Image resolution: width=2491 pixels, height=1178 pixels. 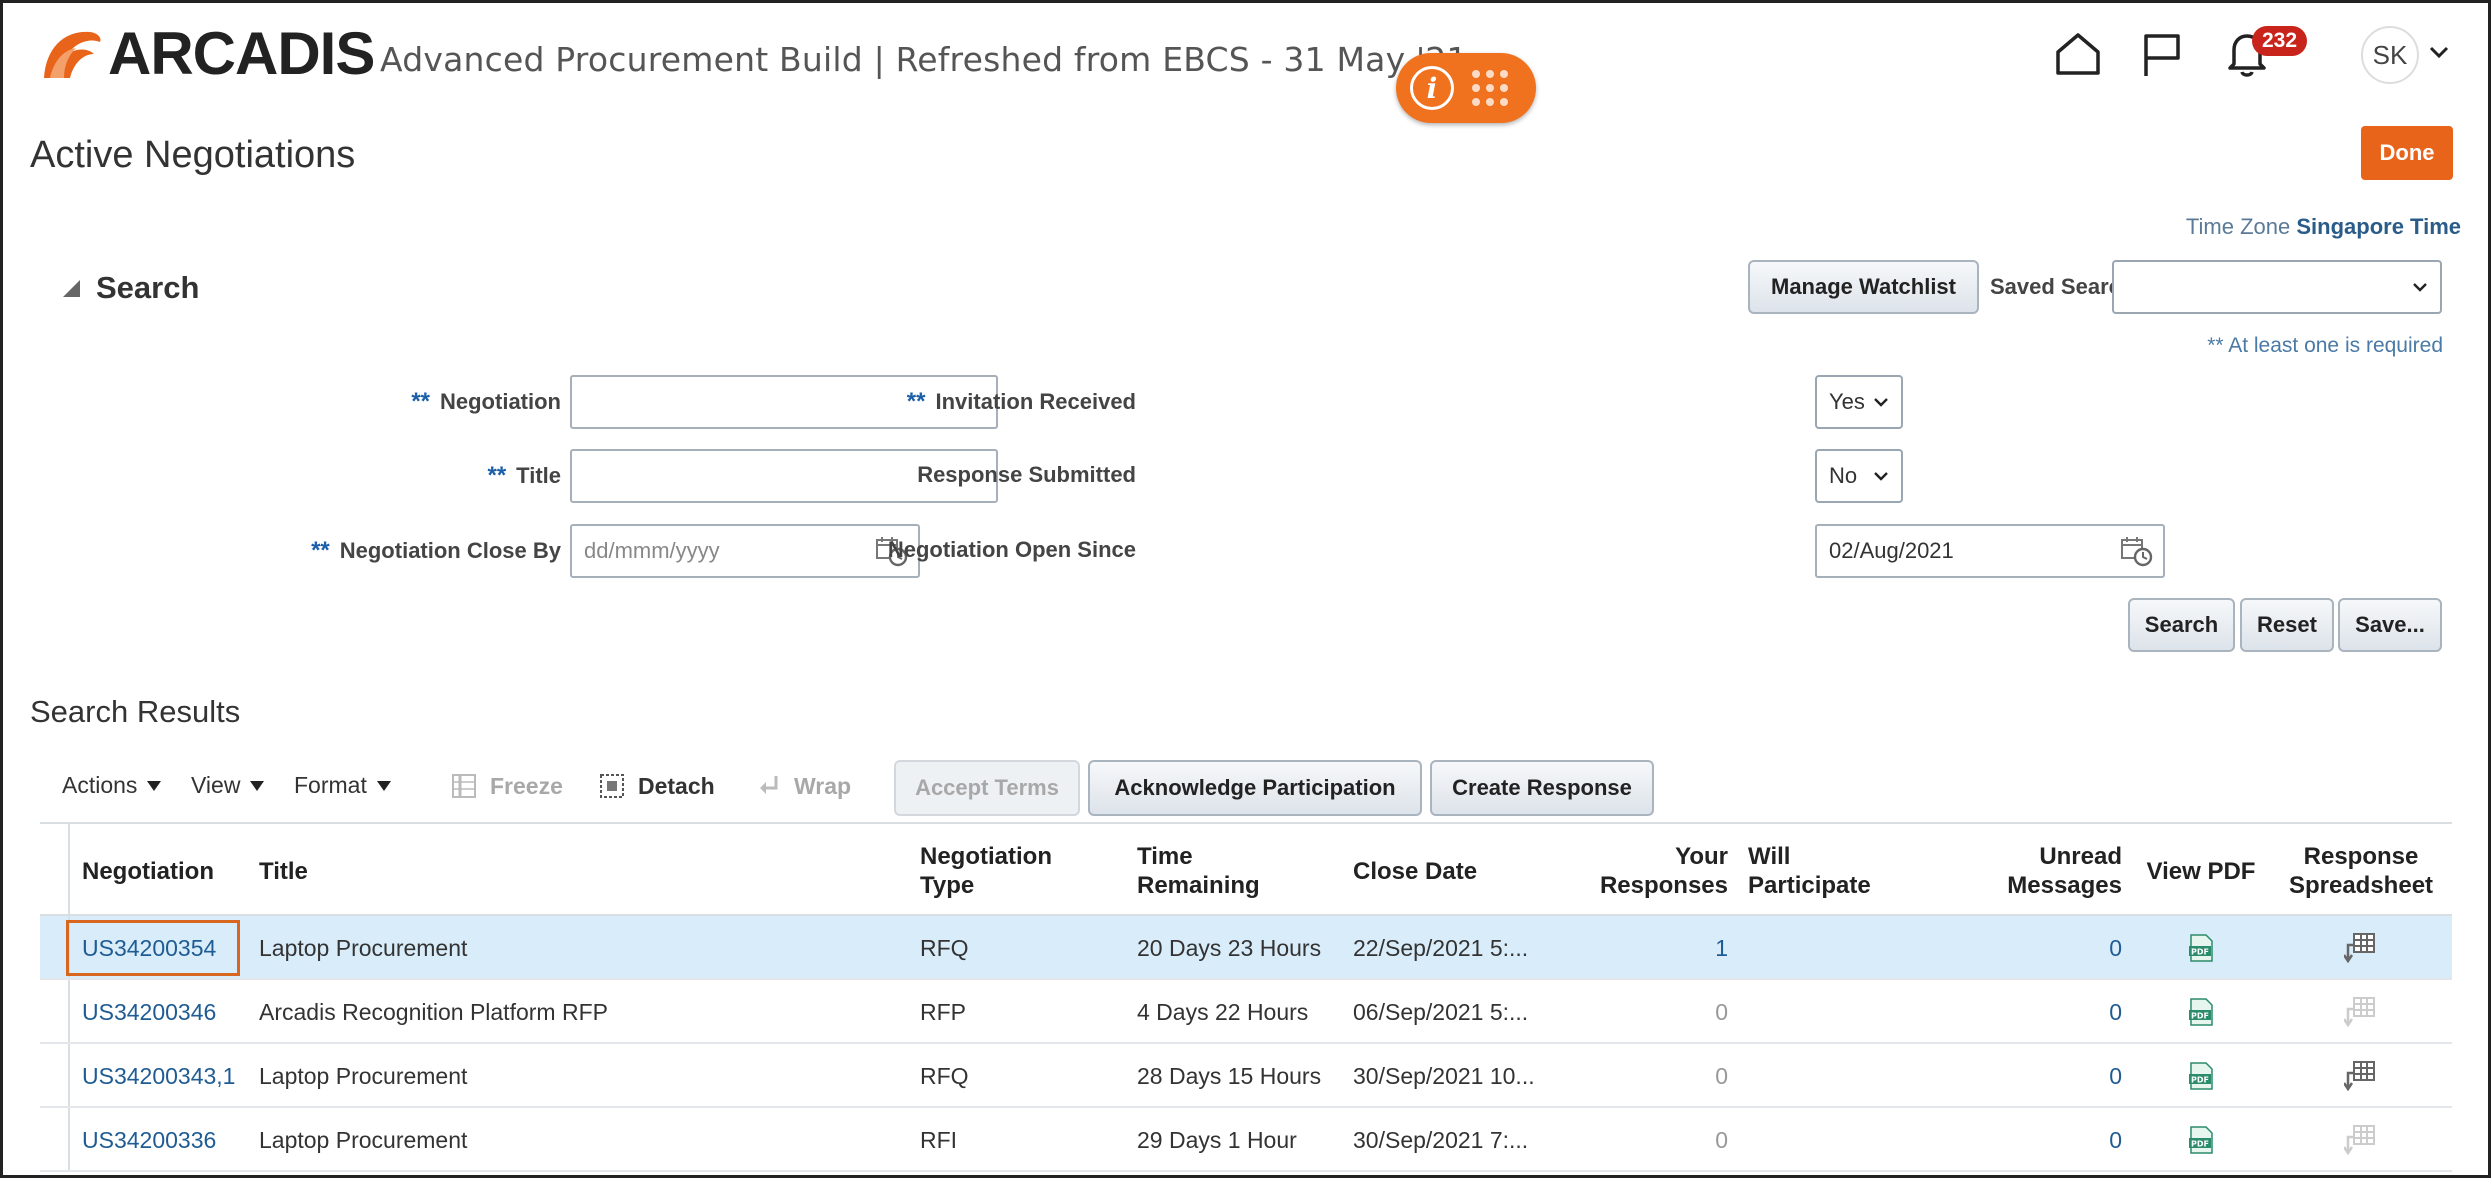 What do you see at coordinates (1542, 788) in the screenshot?
I see `create-response-button: Create Response` at bounding box center [1542, 788].